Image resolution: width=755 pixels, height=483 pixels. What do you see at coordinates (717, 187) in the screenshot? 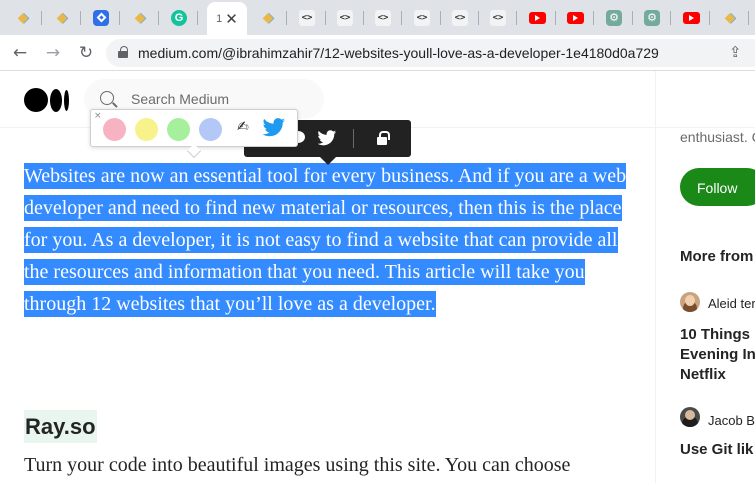
I see `follow-button: Follow` at bounding box center [717, 187].